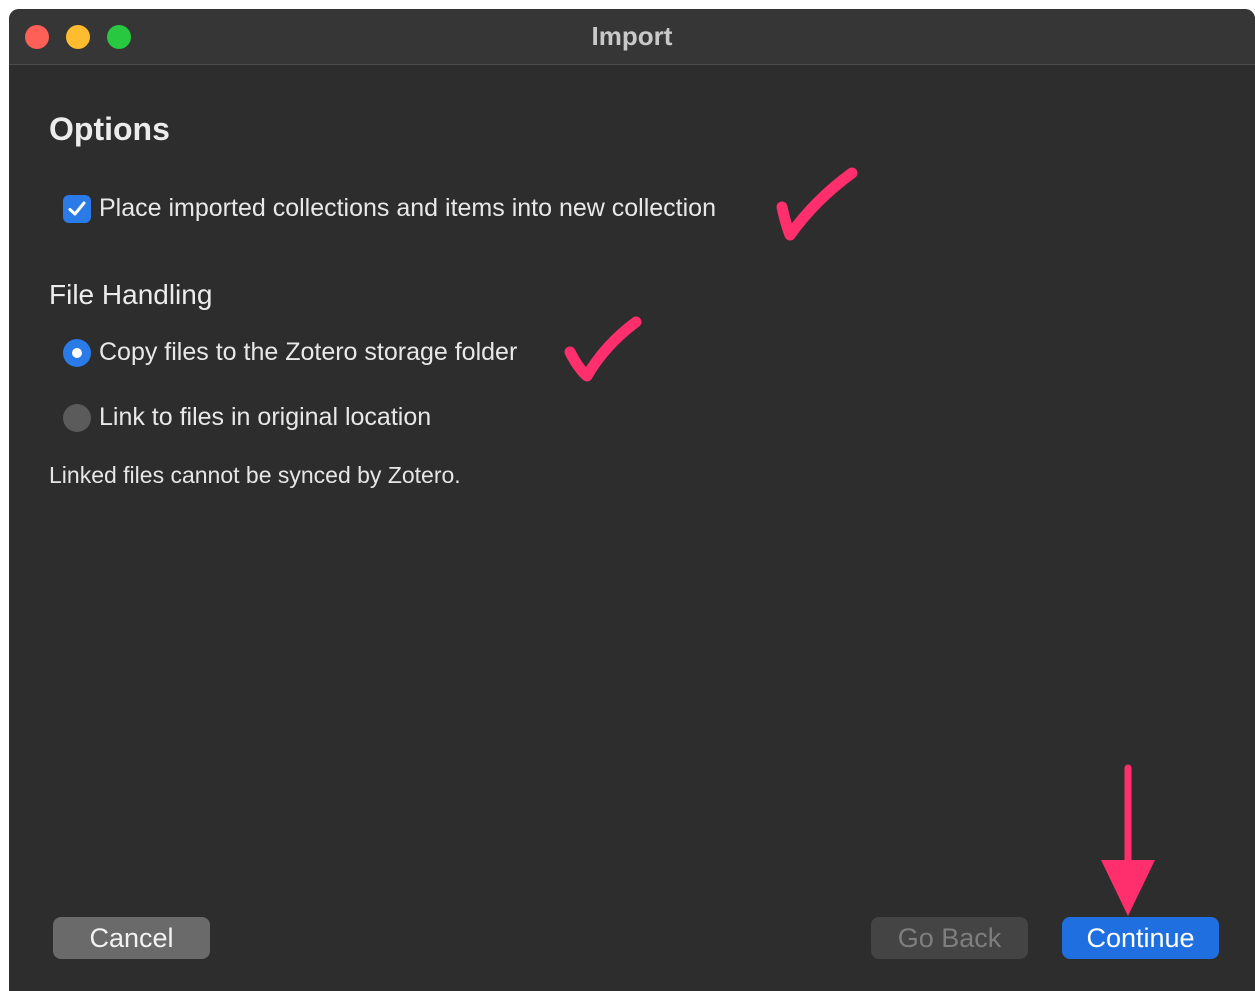  What do you see at coordinates (308, 352) in the screenshot?
I see `copy-files-label: Copy files to the Zotero storage folder` at bounding box center [308, 352].